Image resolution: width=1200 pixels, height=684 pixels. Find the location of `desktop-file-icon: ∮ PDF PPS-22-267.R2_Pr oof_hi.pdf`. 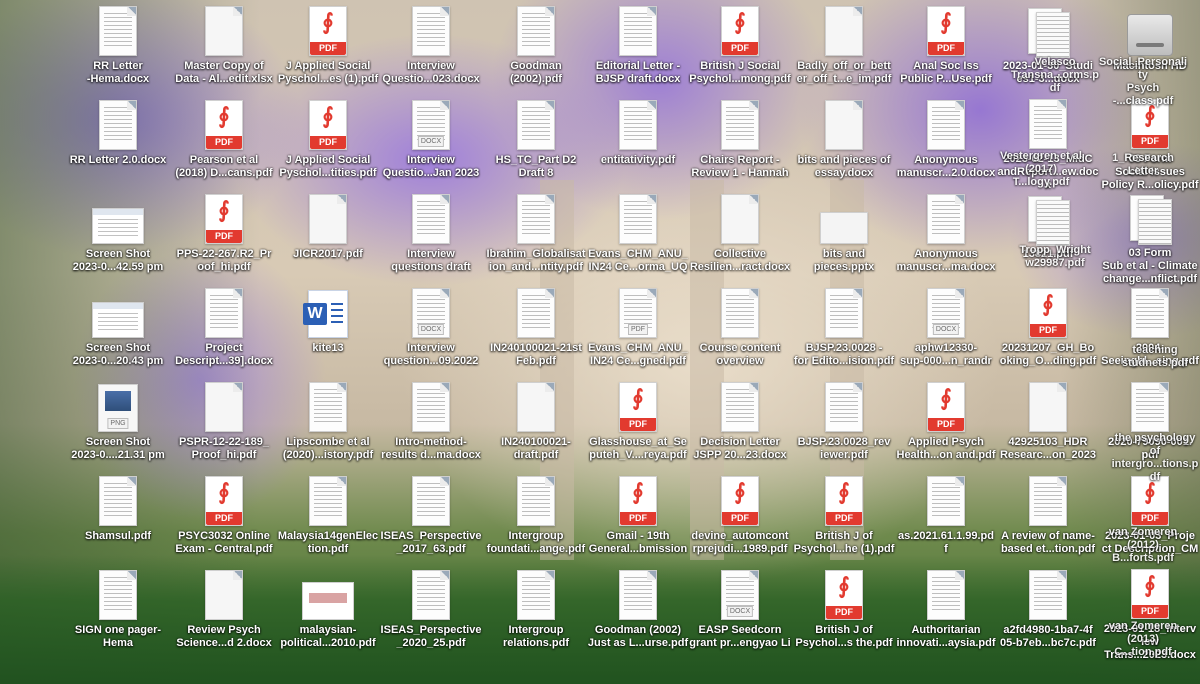

desktop-file-icon: ∮ PDF PPS-22-267.R2_Pr oof_hi.pdf is located at coordinates (224, 239).